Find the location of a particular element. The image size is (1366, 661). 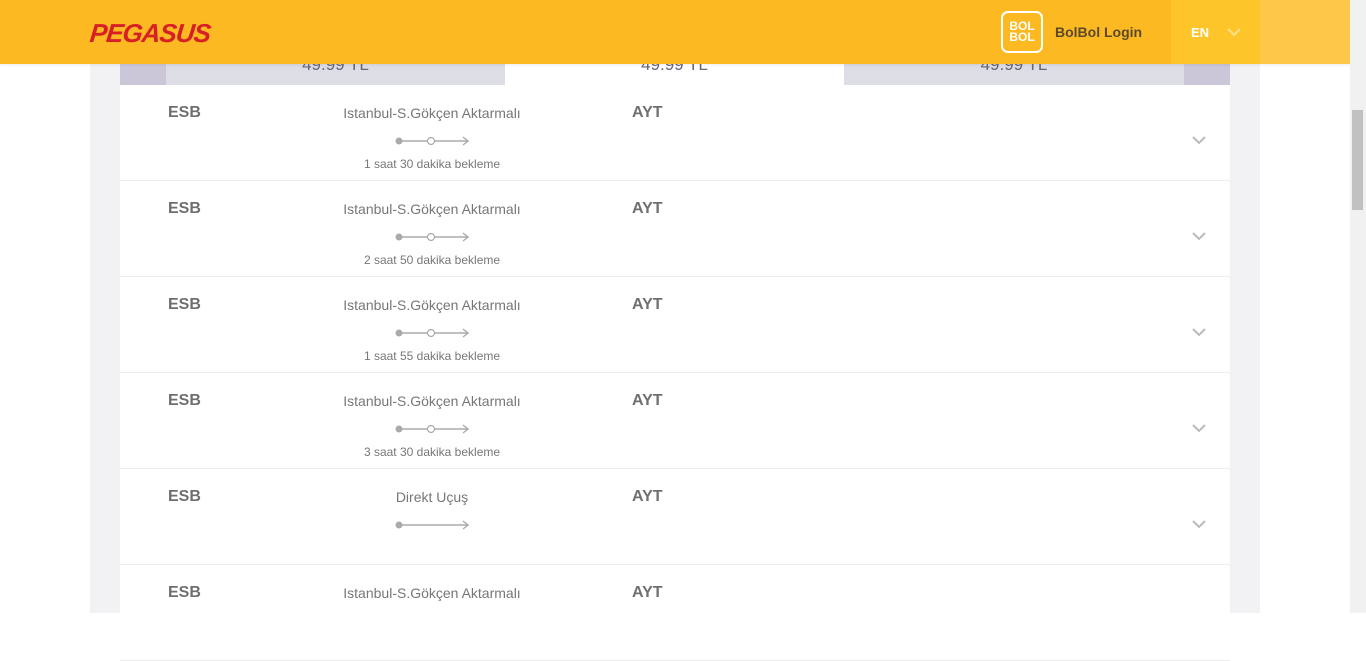

price-tab-3: 49.99 TL is located at coordinates (1014, 74).